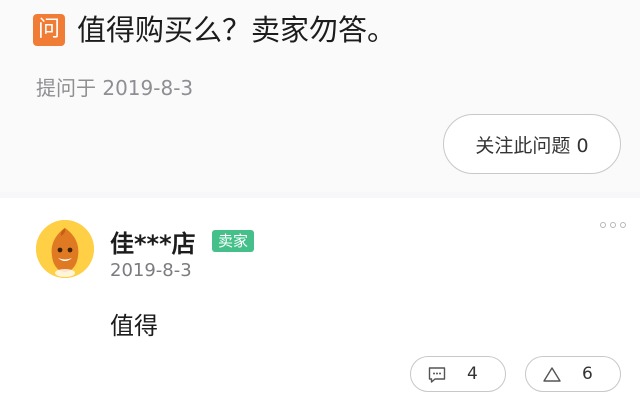  What do you see at coordinates (552, 375) in the screenshot?
I see `triangle-up-icon` at bounding box center [552, 375].